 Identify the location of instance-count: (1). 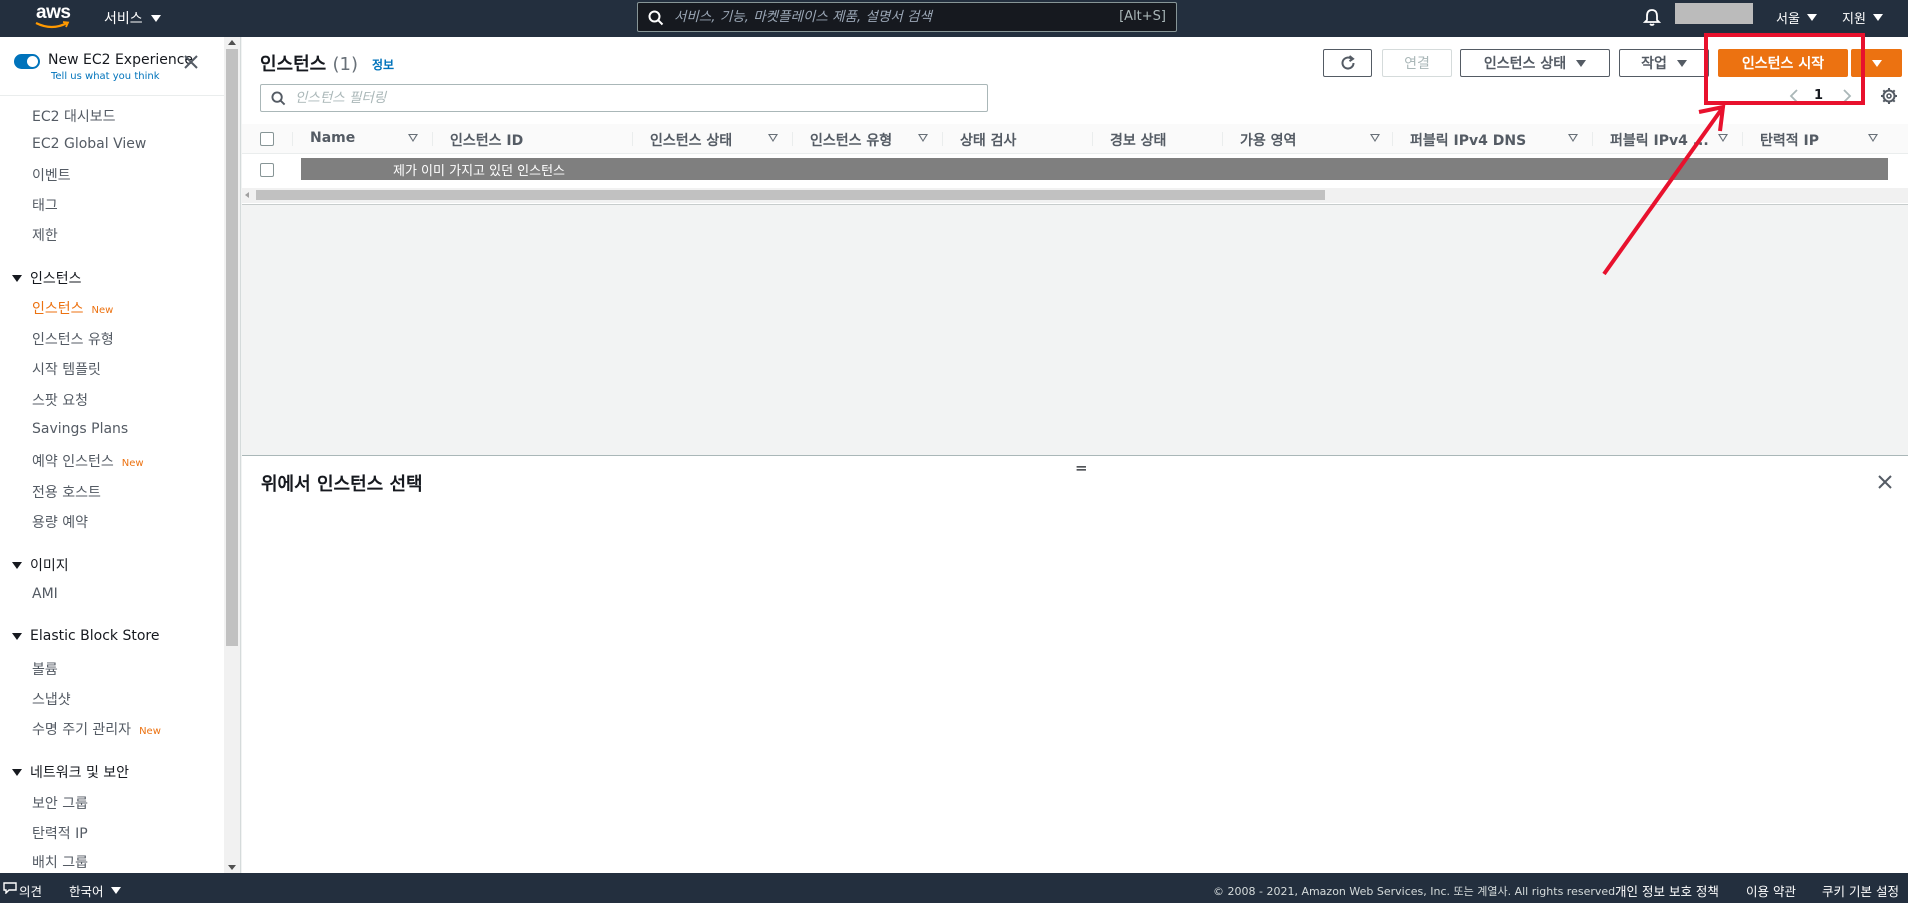
(345, 64).